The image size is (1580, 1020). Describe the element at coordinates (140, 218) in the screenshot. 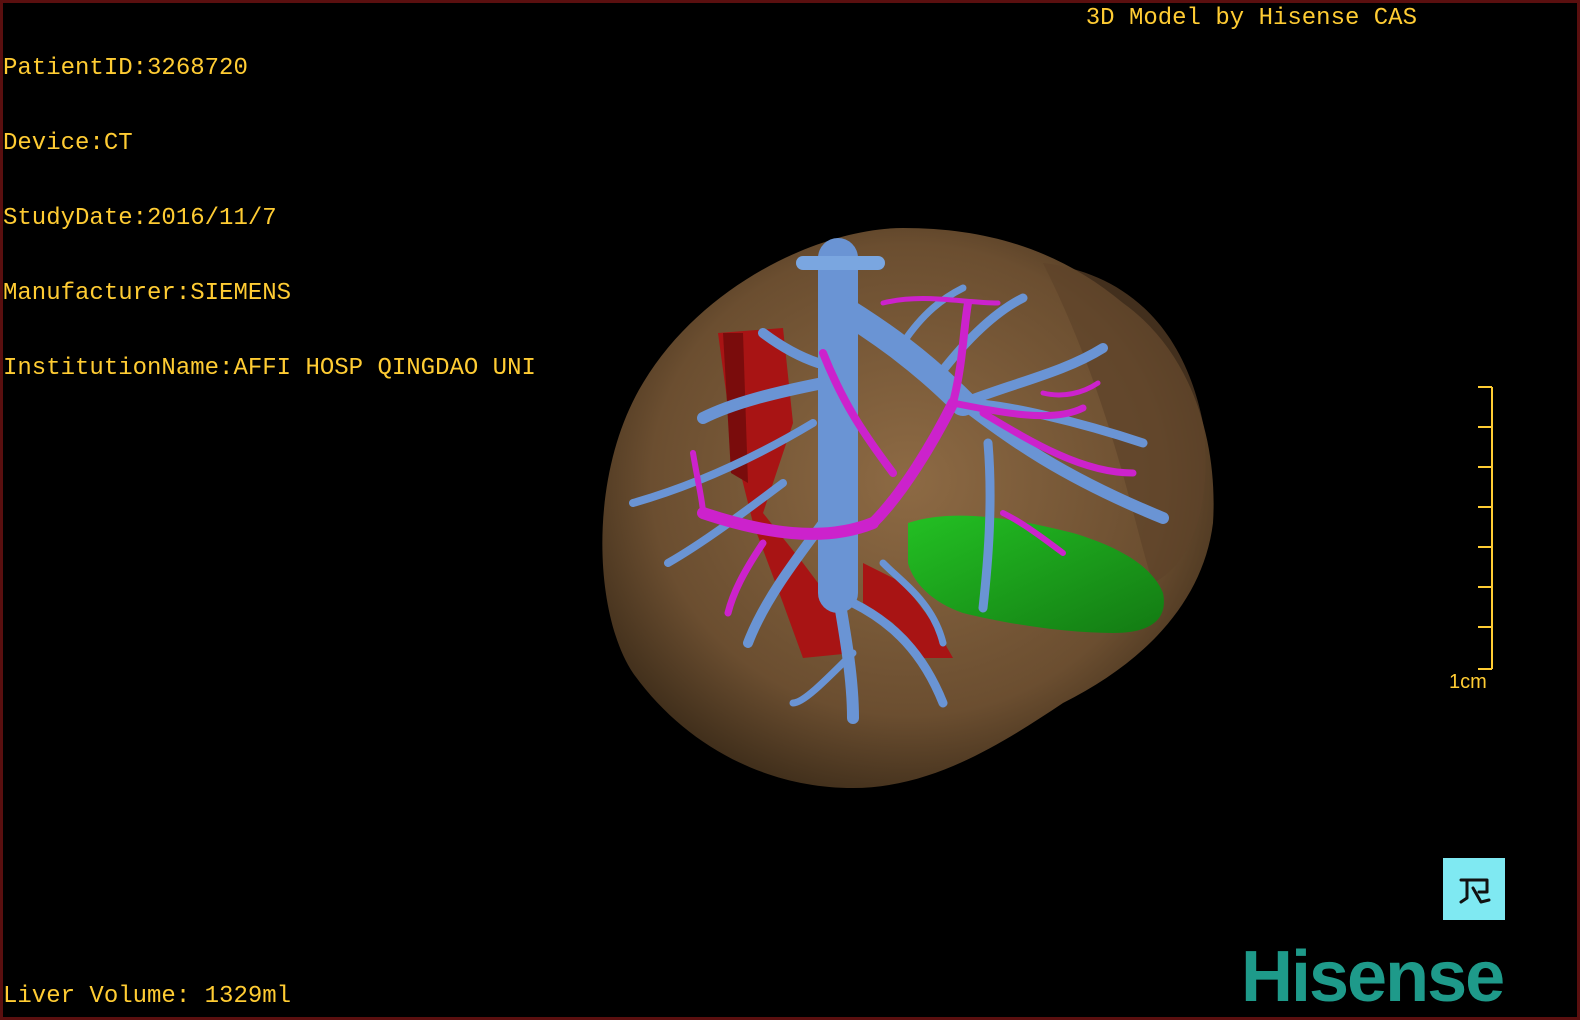

I see `study-date-text: StudyDate:2016/11/7` at that location.